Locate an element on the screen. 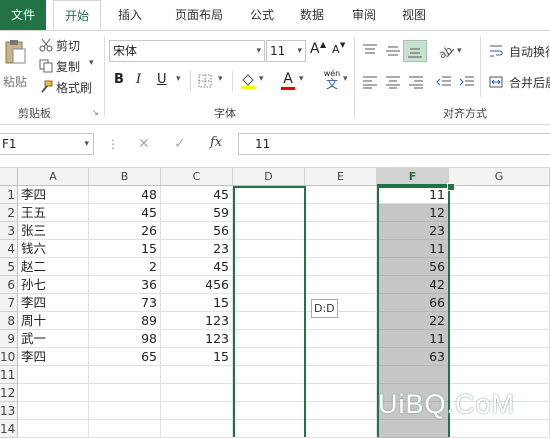 This screenshot has width=550, height=438. cell-f2: 12 is located at coordinates (413, 213).